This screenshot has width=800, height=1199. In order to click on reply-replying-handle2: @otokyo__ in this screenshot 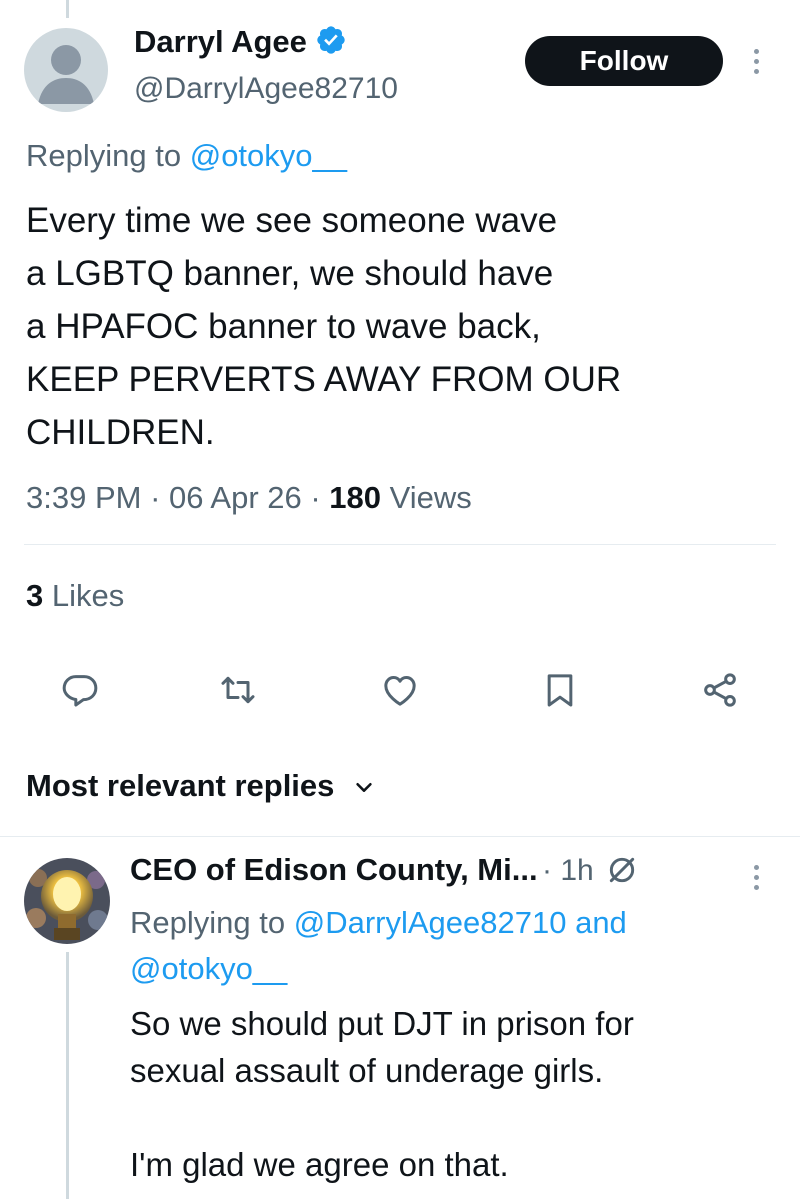, I will do `click(208, 968)`.